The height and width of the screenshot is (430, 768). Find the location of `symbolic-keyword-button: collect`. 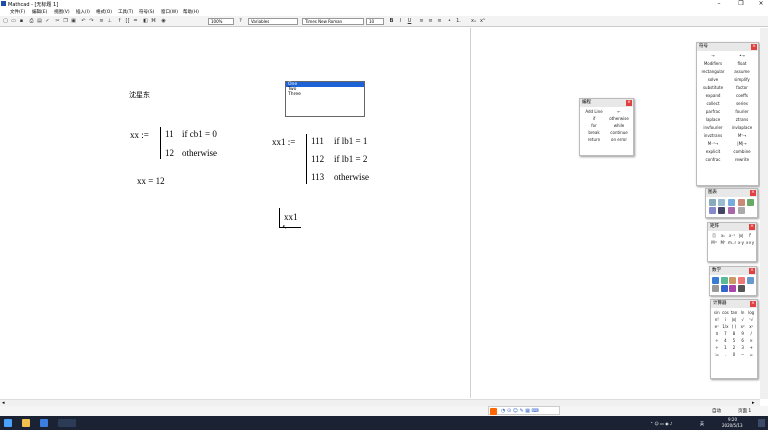

symbolic-keyword-button: collect is located at coordinates (713, 104).